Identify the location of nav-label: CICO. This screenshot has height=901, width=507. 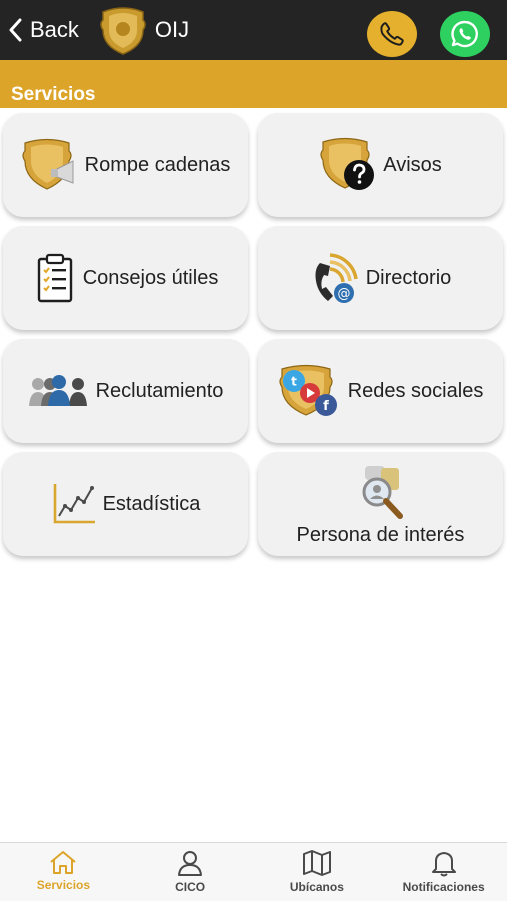
(190, 887).